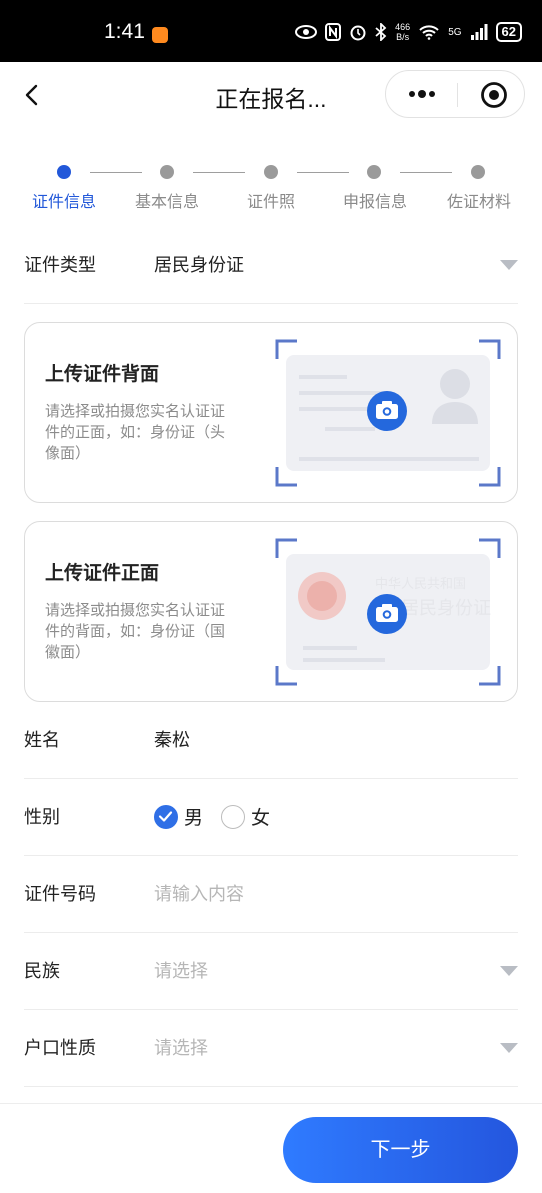 The height and width of the screenshot is (1193, 542). What do you see at coordinates (388, 612) in the screenshot?
I see `id-emblem-illustration: 中华人民共和国 居民身份证` at bounding box center [388, 612].